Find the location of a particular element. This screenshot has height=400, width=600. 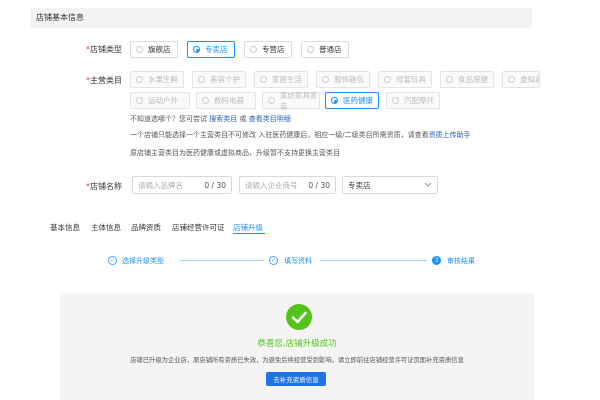

check-circle-icon is located at coordinates (299, 317).